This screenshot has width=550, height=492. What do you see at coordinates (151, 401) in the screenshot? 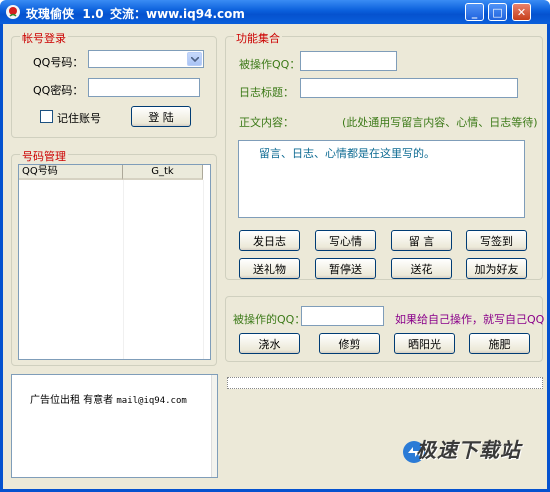
I see `ad-email: mail@iq94.com` at bounding box center [151, 401].